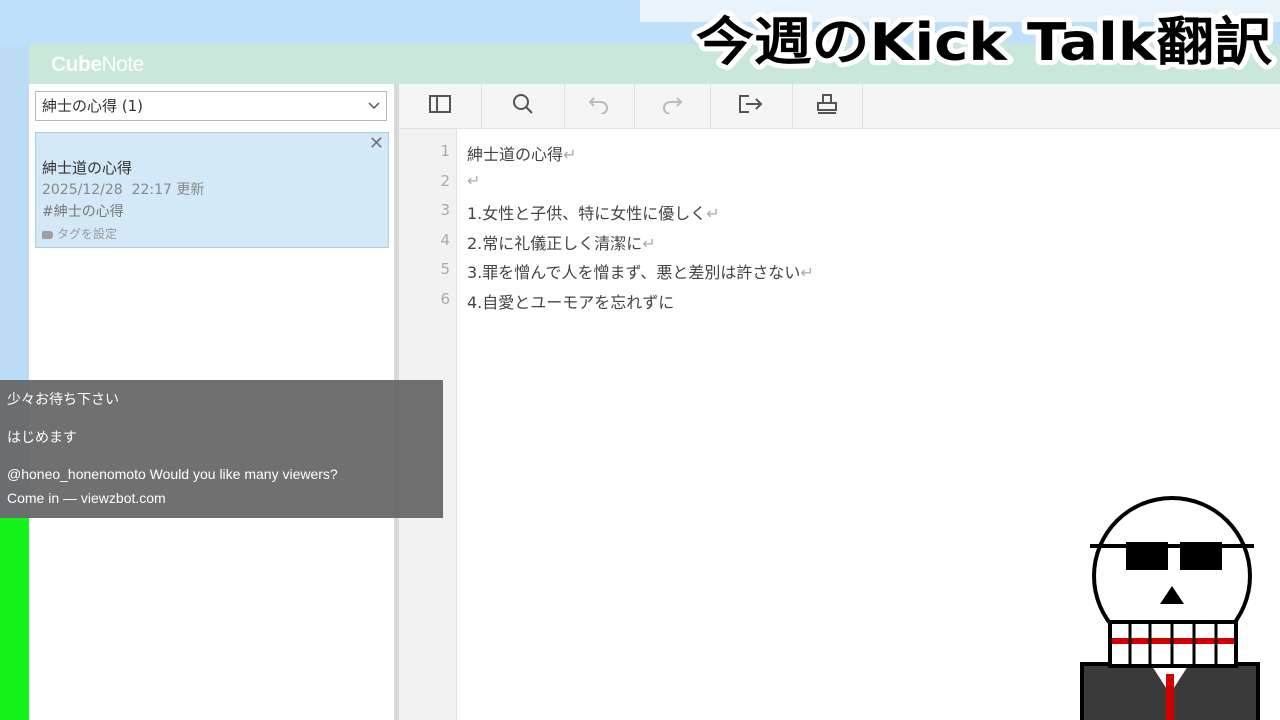  I want to click on print-icon, so click(827, 106).